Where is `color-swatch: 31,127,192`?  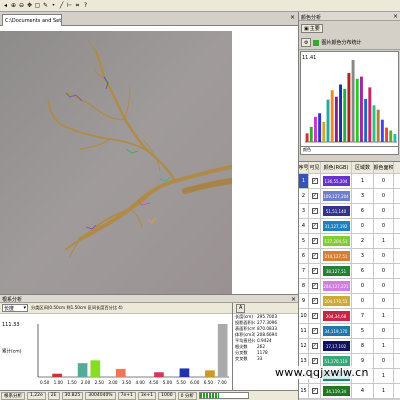
color-swatch: 31,127,192 is located at coordinates (336, 226).